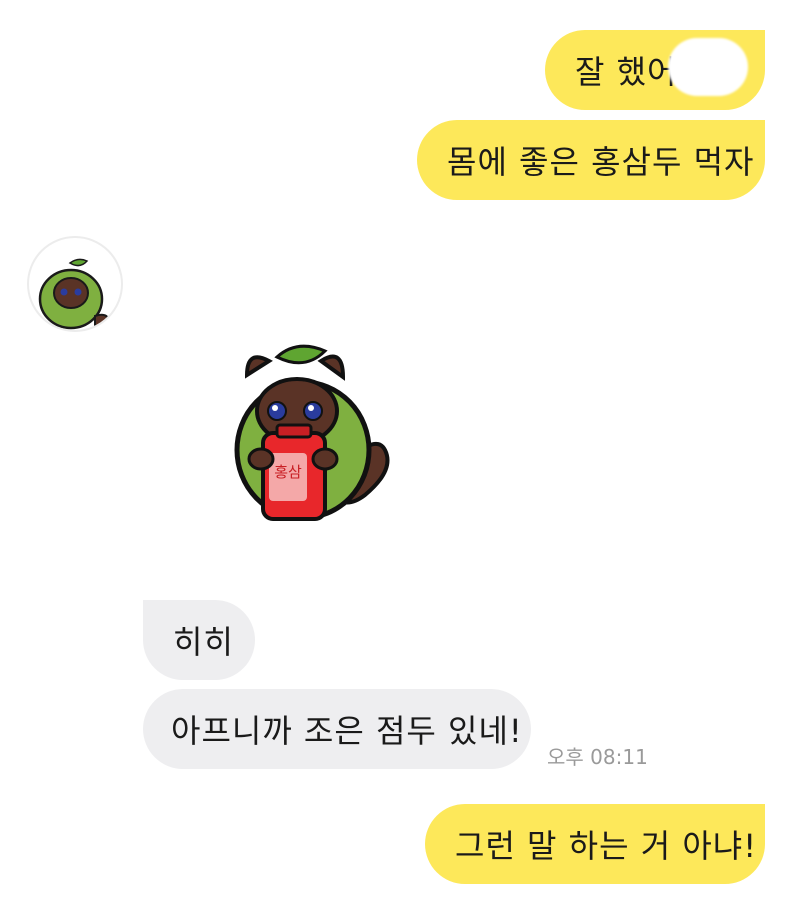  I want to click on bottle-label: 홍삼, so click(288, 472).